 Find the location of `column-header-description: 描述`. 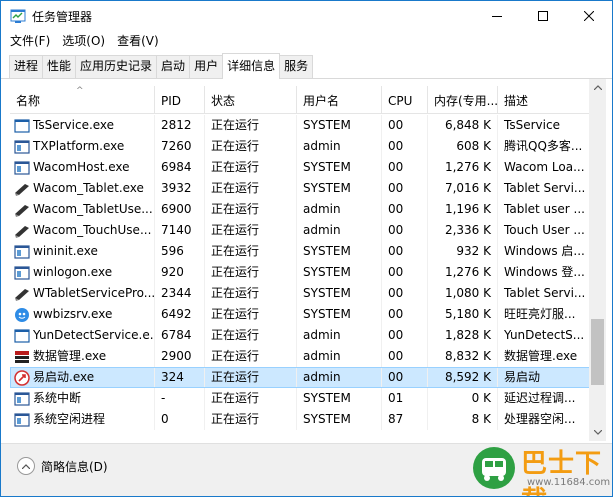

column-header-description: 描述 is located at coordinates (544, 100).